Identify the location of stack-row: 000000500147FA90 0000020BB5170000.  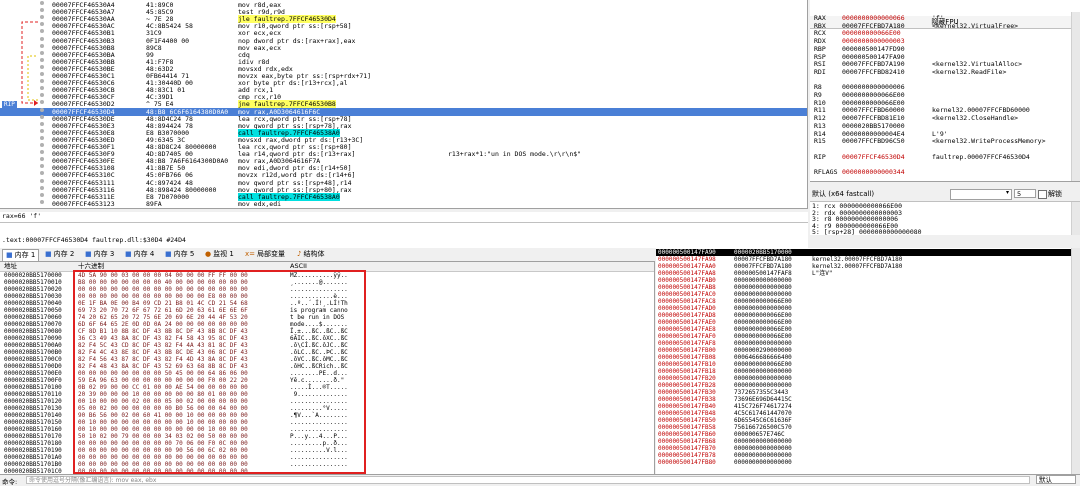
(868, 252).